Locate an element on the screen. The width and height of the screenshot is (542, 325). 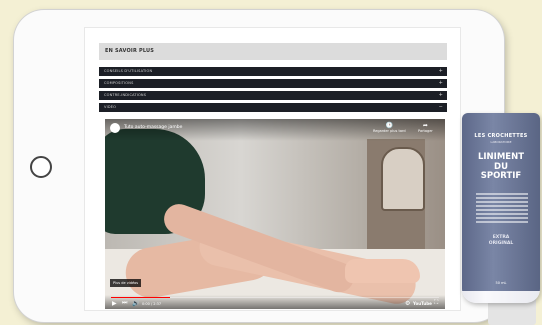
accordion-item-contre-indications: CONTRE-INDICATIONS + is located at coordinates (273, 95).